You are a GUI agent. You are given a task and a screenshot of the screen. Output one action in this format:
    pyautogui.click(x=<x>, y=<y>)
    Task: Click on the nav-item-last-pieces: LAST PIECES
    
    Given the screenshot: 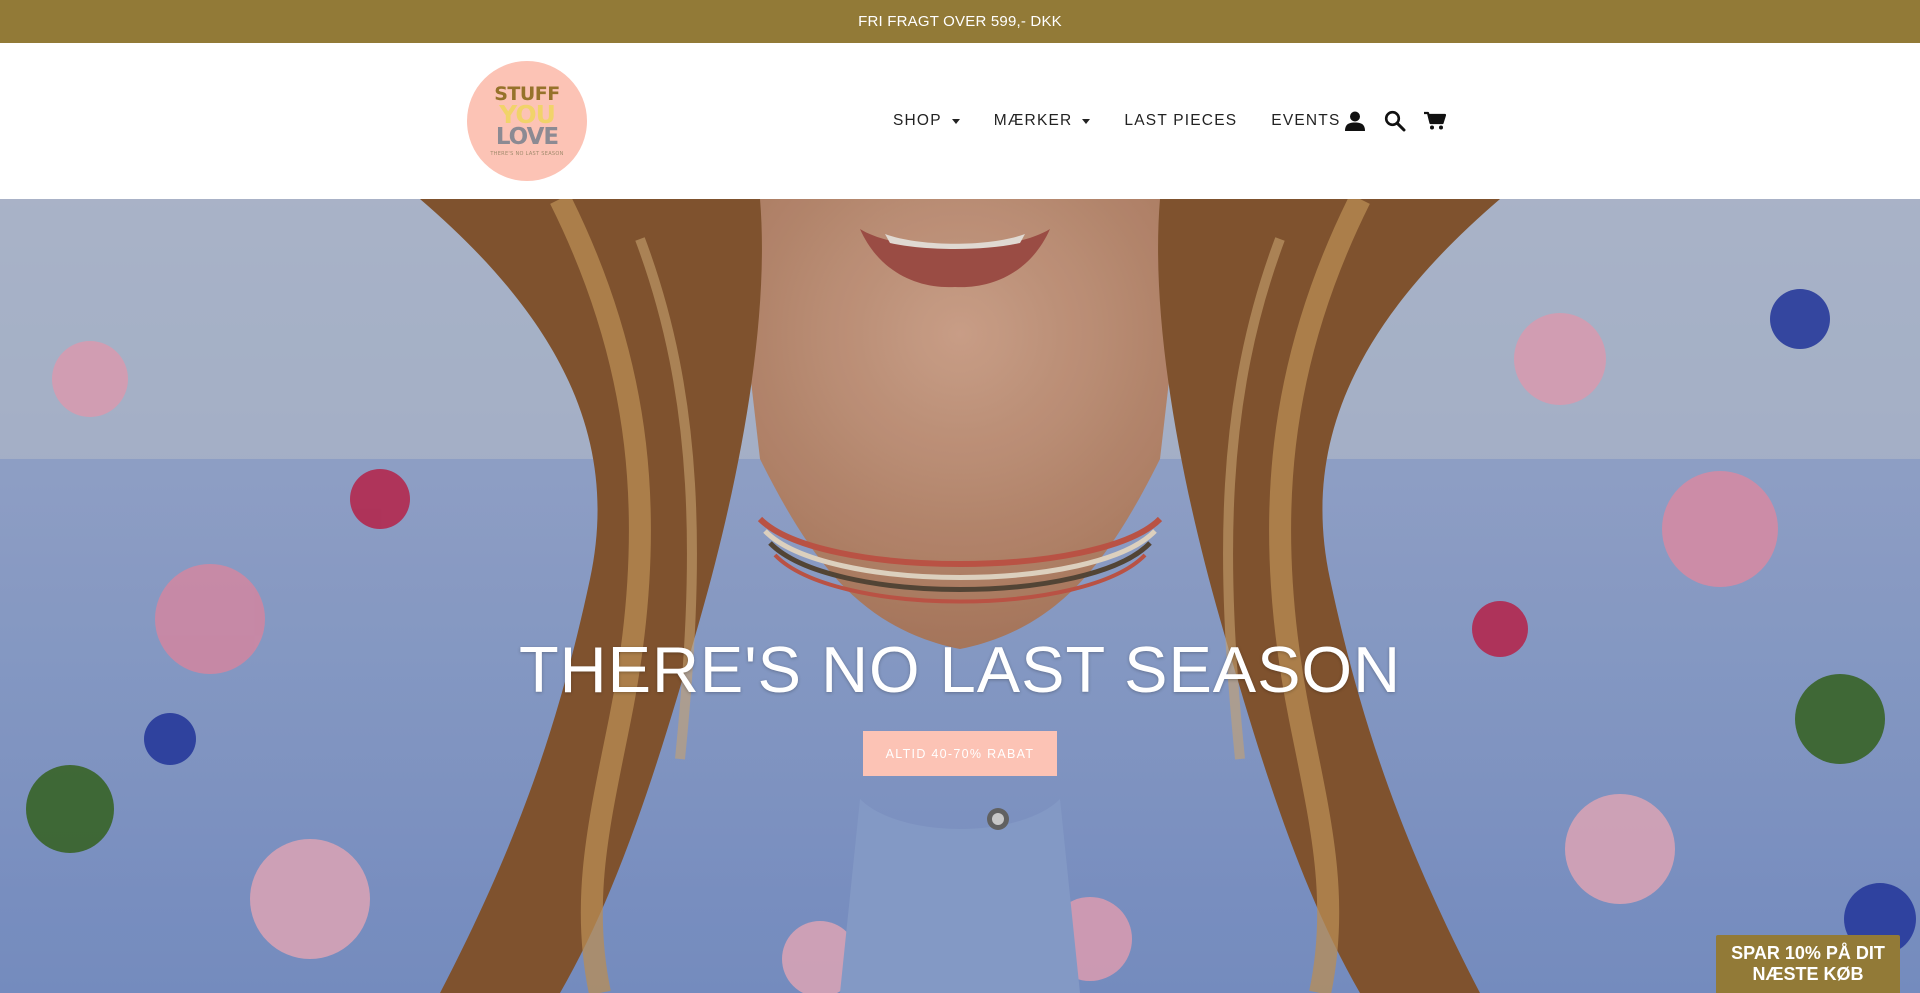 What is the action you would take?
    pyautogui.click(x=1180, y=121)
    